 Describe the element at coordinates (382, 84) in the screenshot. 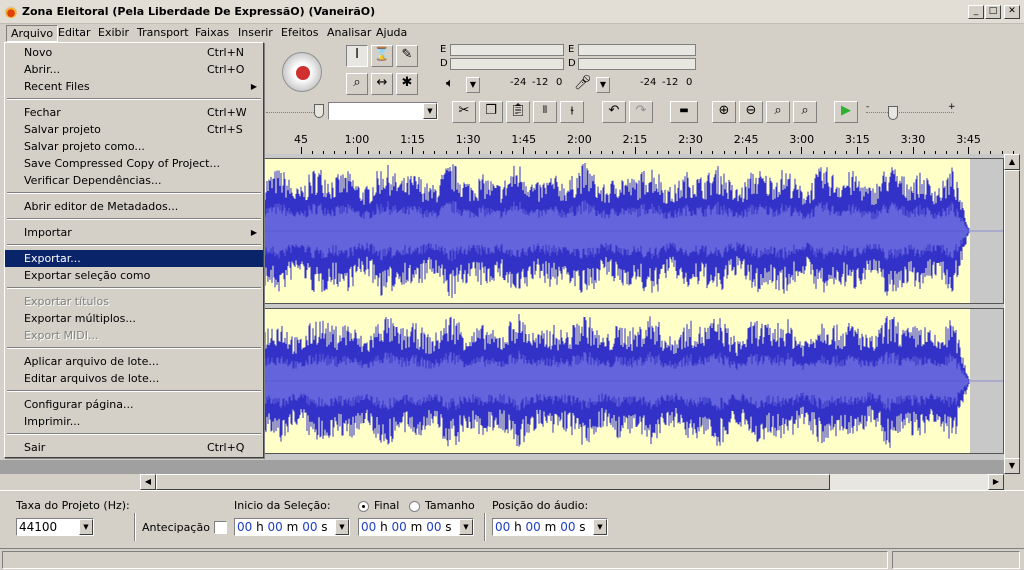

I see `timeshift-tool-icon: ↔` at that location.